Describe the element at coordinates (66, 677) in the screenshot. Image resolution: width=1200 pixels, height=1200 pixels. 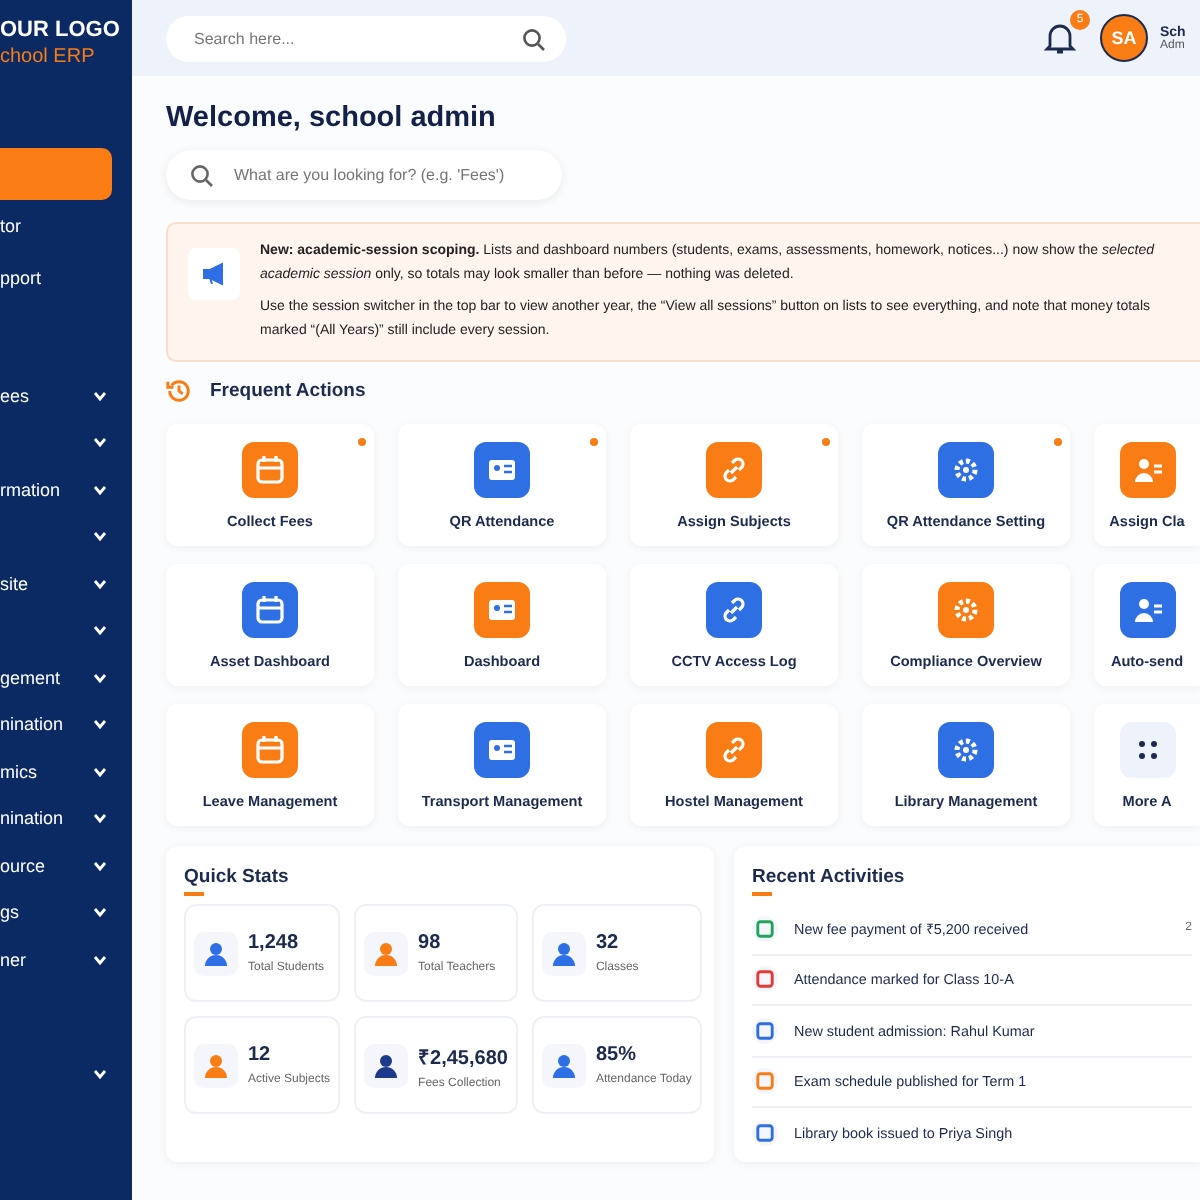
I see `sidebar-item: gement` at that location.